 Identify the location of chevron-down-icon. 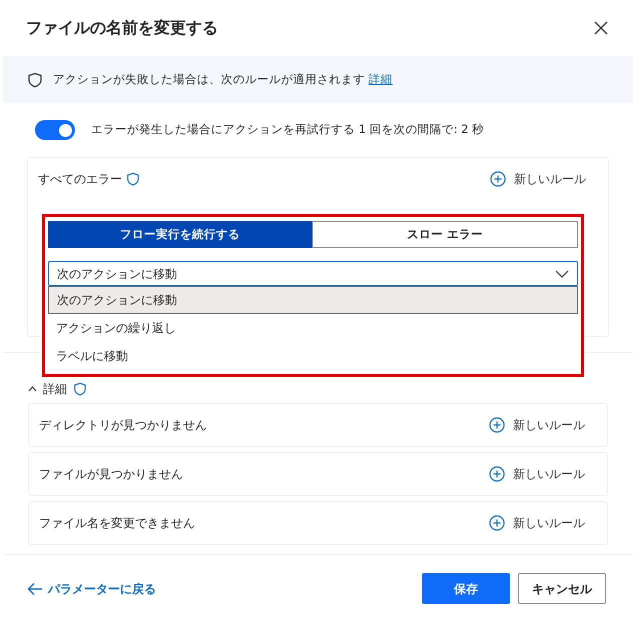
(562, 274).